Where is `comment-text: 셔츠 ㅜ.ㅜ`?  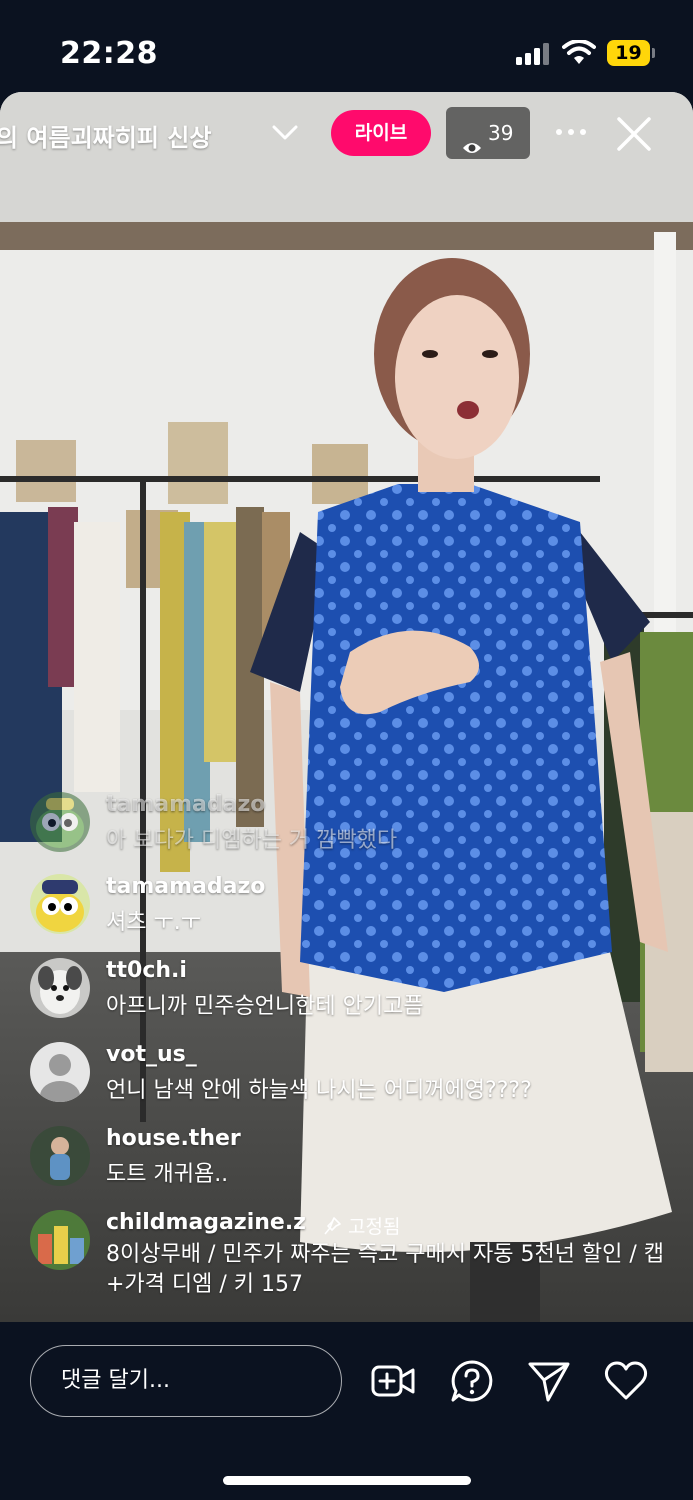 comment-text: 셔츠 ㅜ.ㅜ is located at coordinates (153, 922).